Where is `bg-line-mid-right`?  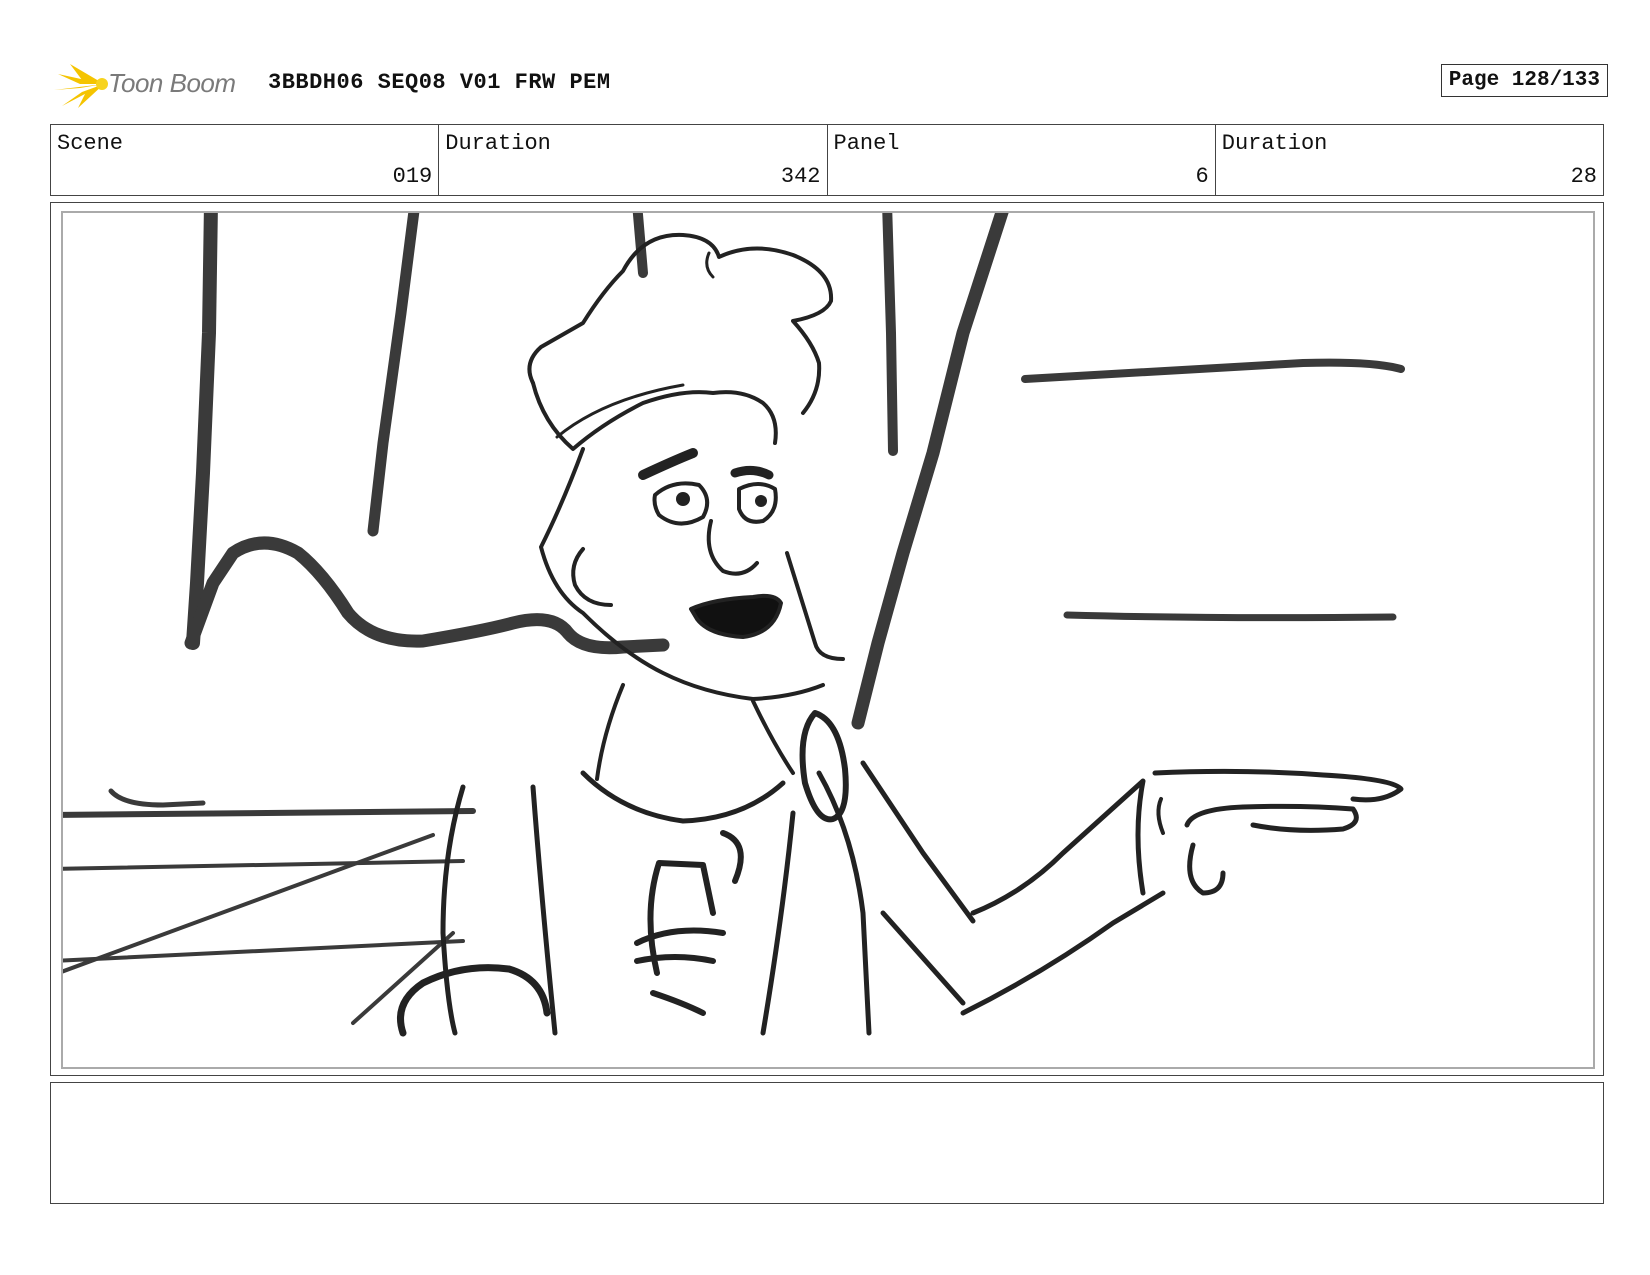
bg-line-mid-right is located at coordinates (1230, 616).